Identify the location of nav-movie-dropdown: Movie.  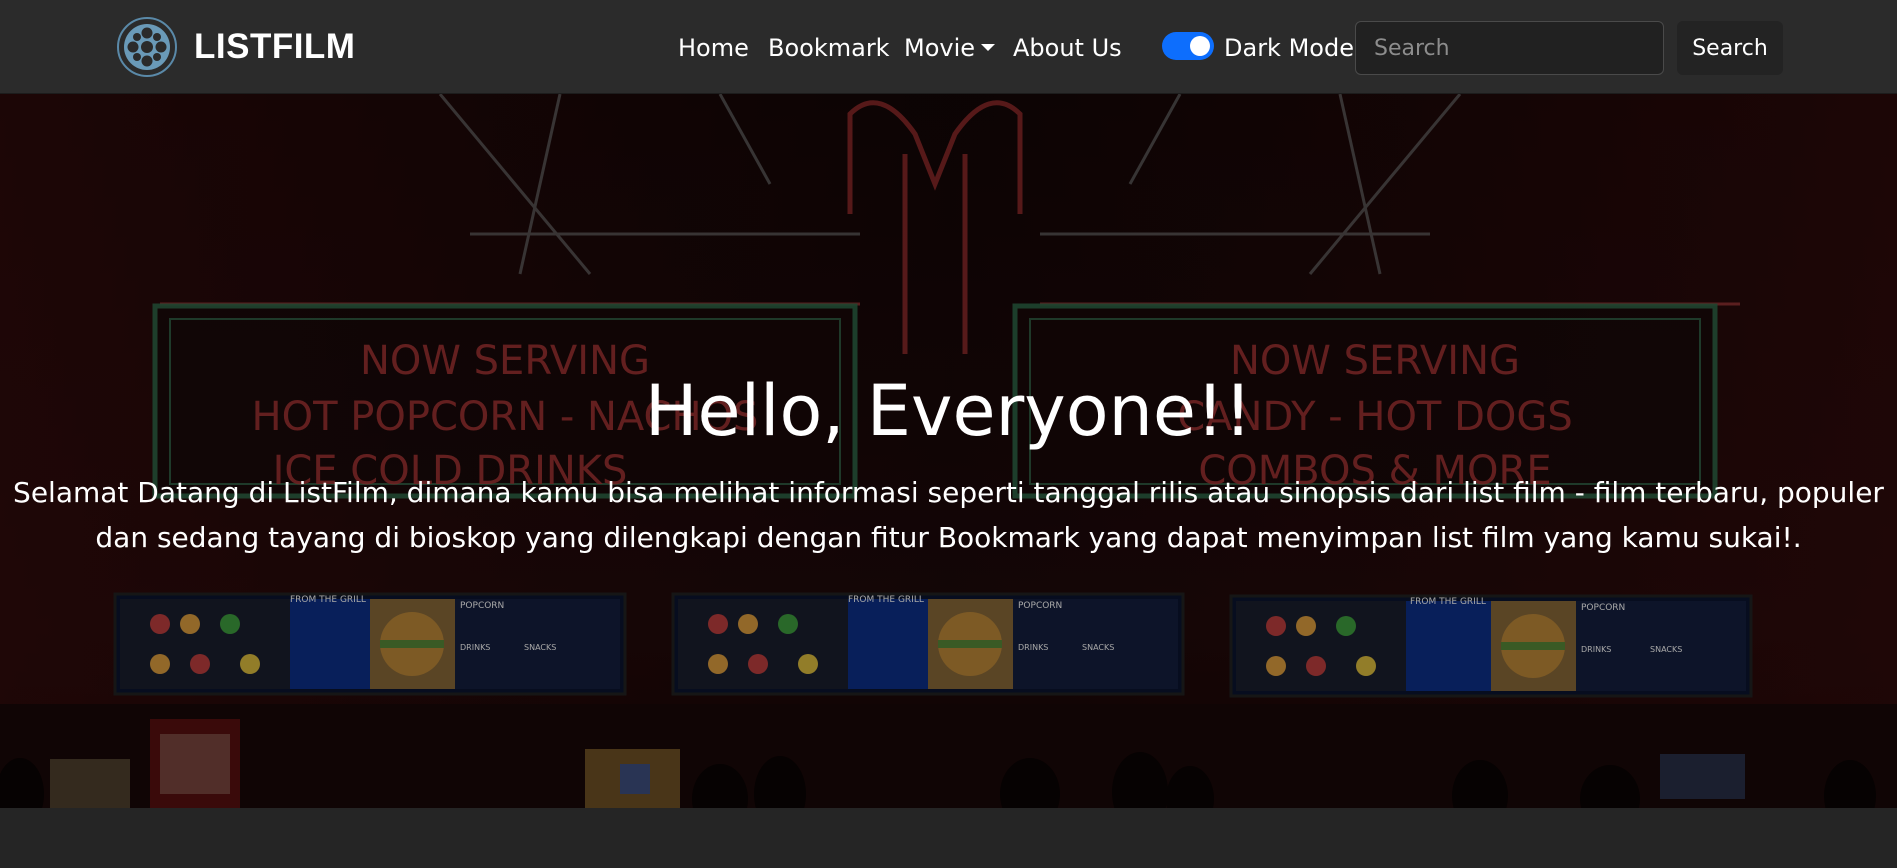
(950, 48).